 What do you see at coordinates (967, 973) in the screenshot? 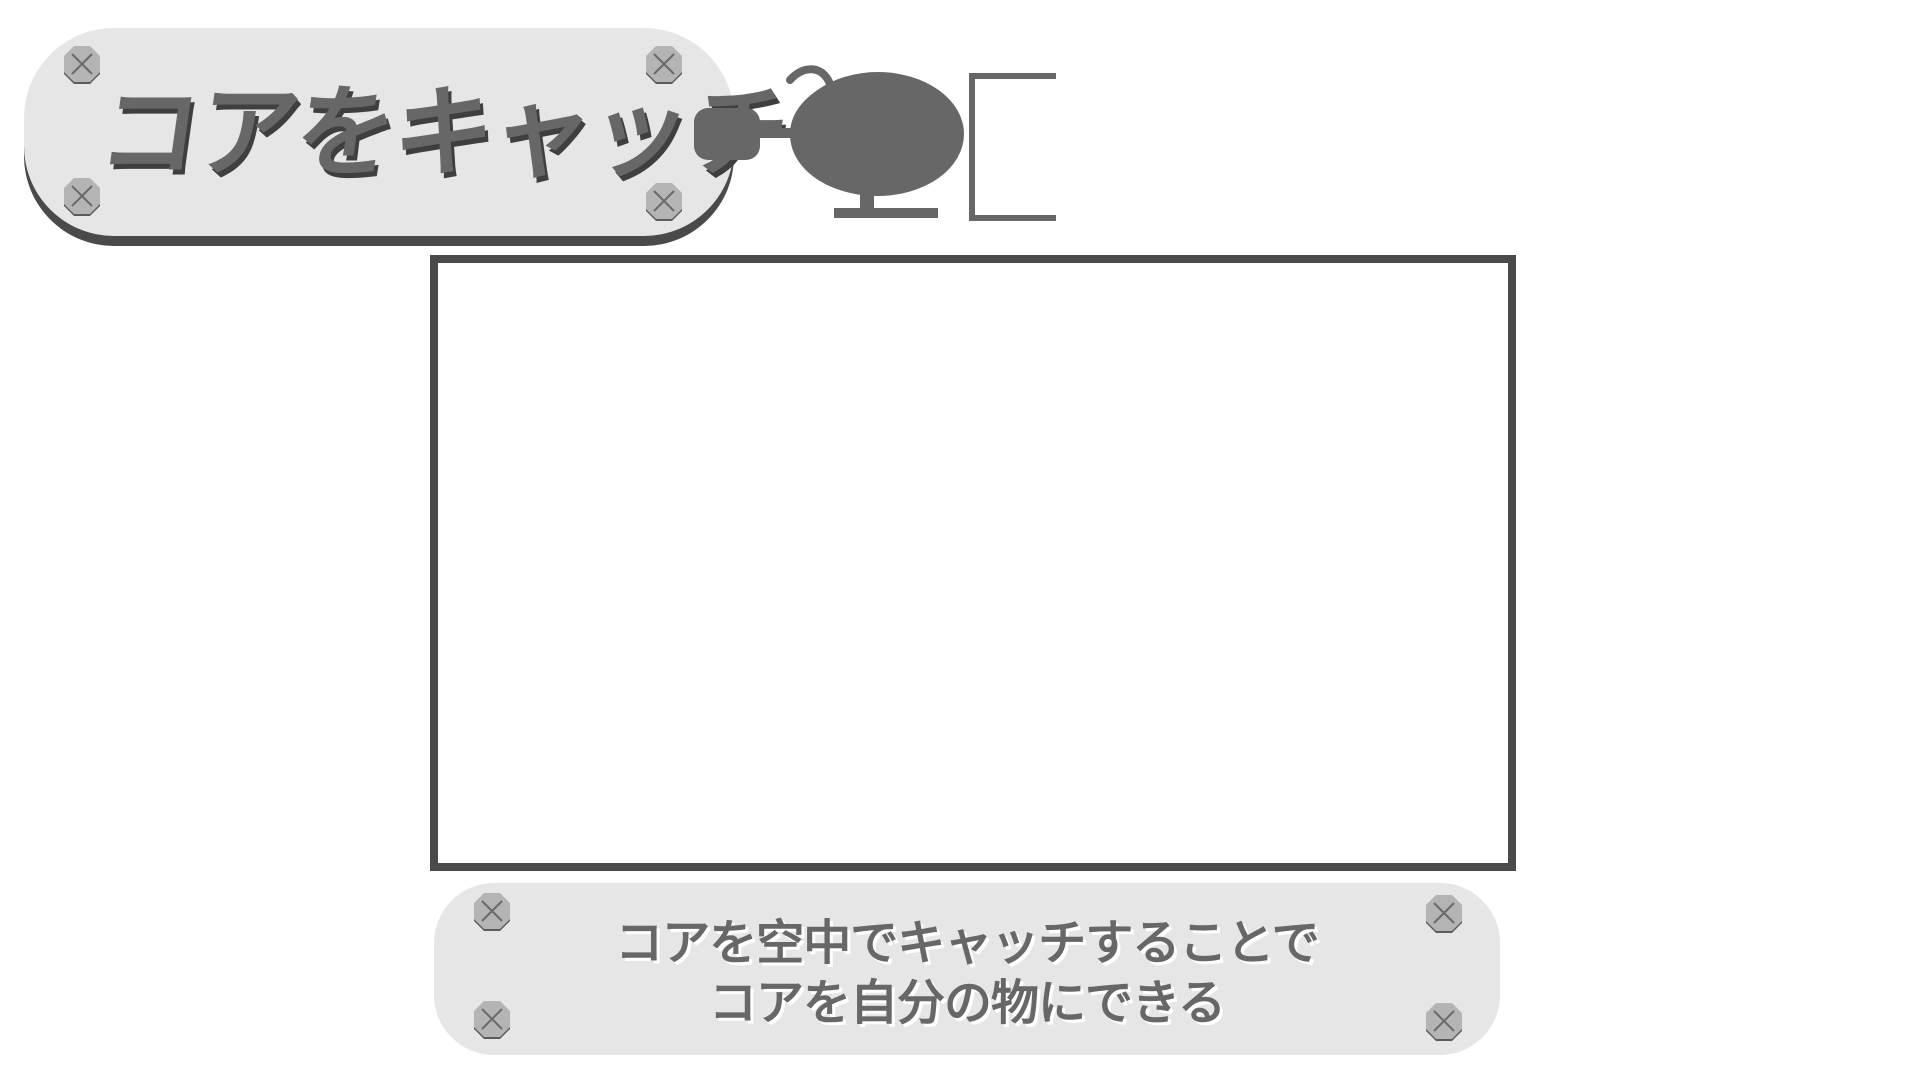
I see `caption-text: コアを空中でキャッチすることで コアを自分の物にできる` at bounding box center [967, 973].